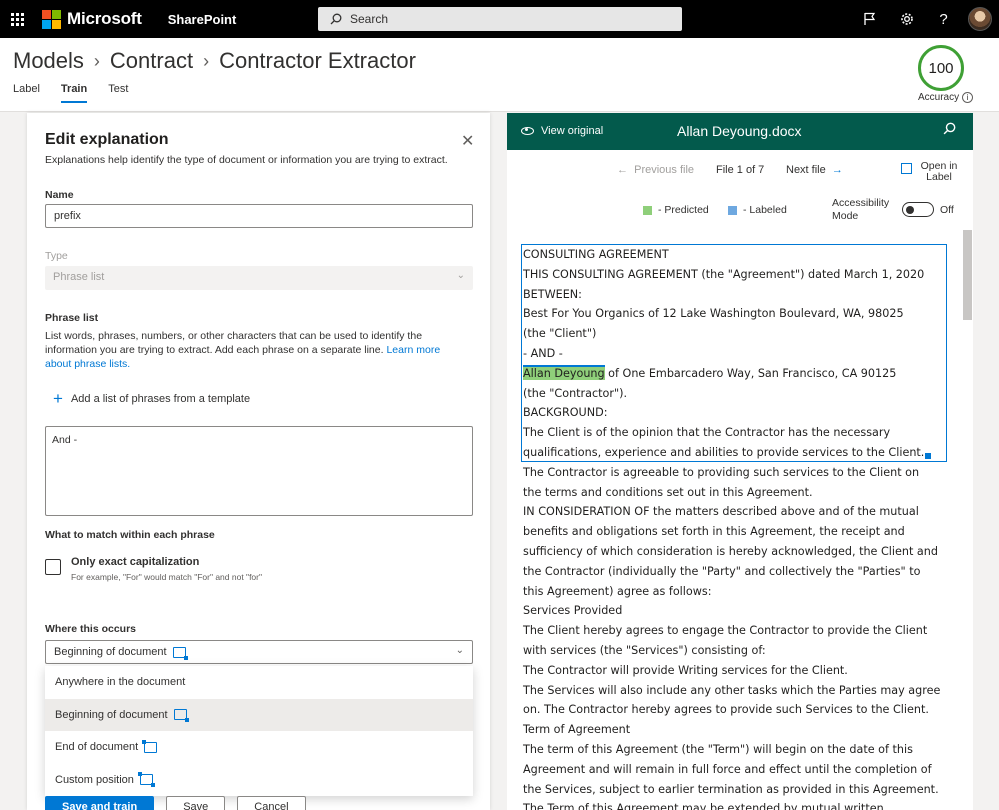 This screenshot has width=999, height=810. I want to click on avatar, so click(980, 19).